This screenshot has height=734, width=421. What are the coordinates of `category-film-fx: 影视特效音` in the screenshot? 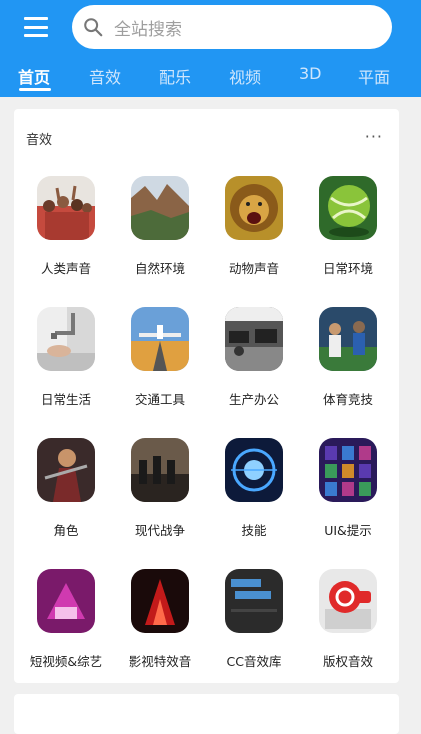 It's located at (160, 619).